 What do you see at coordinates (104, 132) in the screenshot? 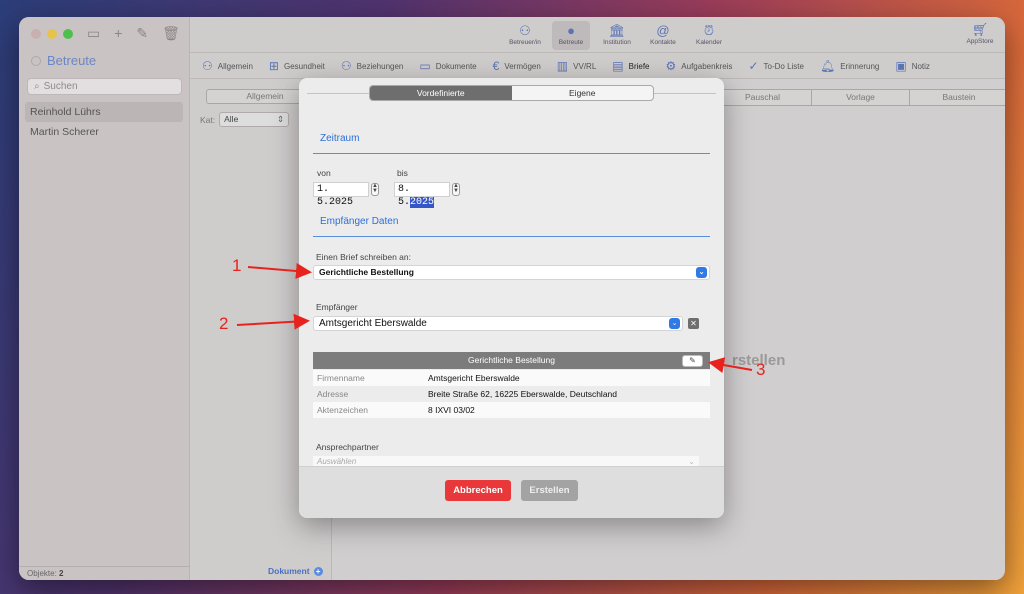
I see `list-item: Martin Scherer` at bounding box center [104, 132].